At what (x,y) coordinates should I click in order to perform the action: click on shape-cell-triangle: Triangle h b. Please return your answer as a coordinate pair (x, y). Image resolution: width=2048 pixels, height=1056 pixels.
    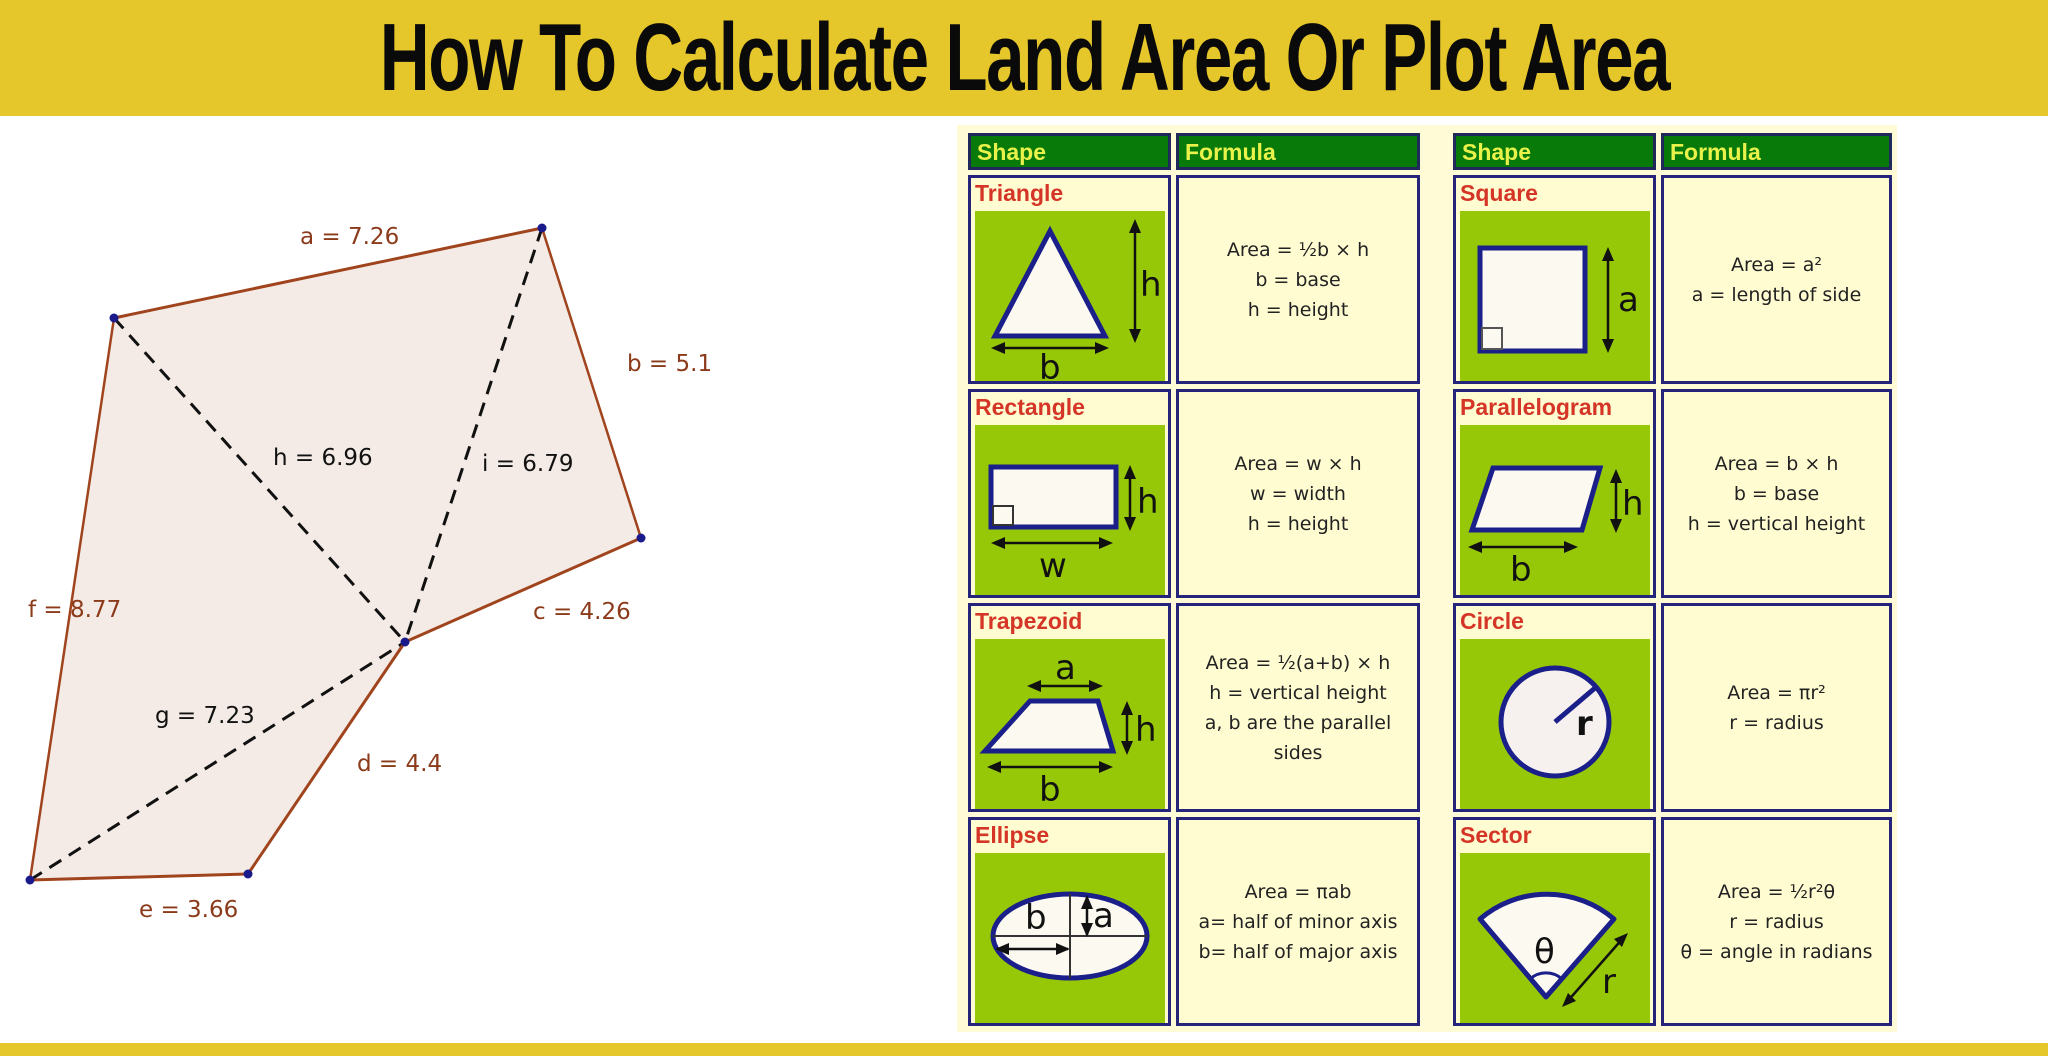
    Looking at the image, I should click on (1069, 279).